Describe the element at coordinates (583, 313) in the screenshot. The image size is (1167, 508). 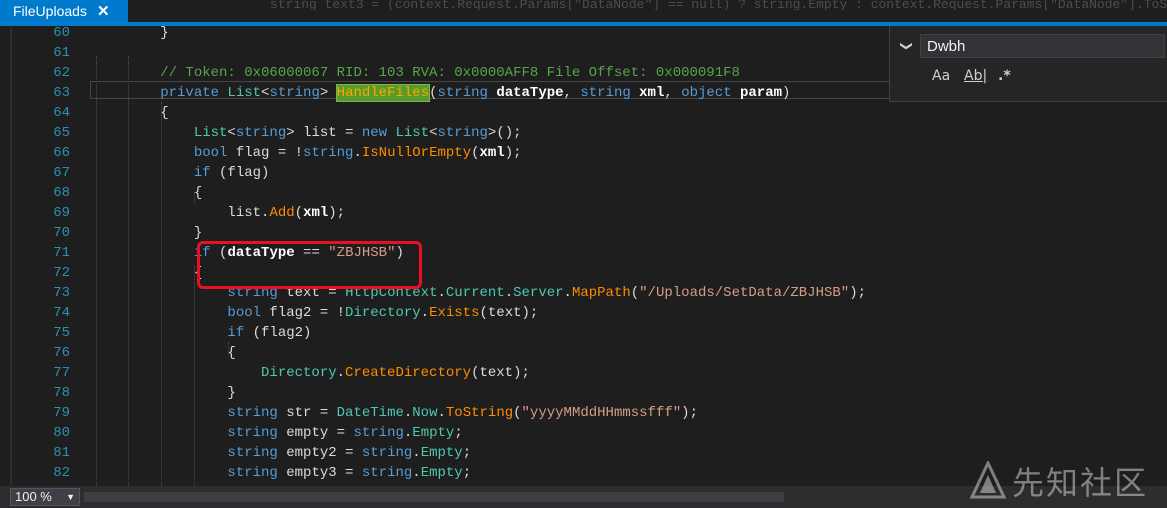
I see `code-line: 74 bool flag2 = !Directory.Exists(text);` at that location.